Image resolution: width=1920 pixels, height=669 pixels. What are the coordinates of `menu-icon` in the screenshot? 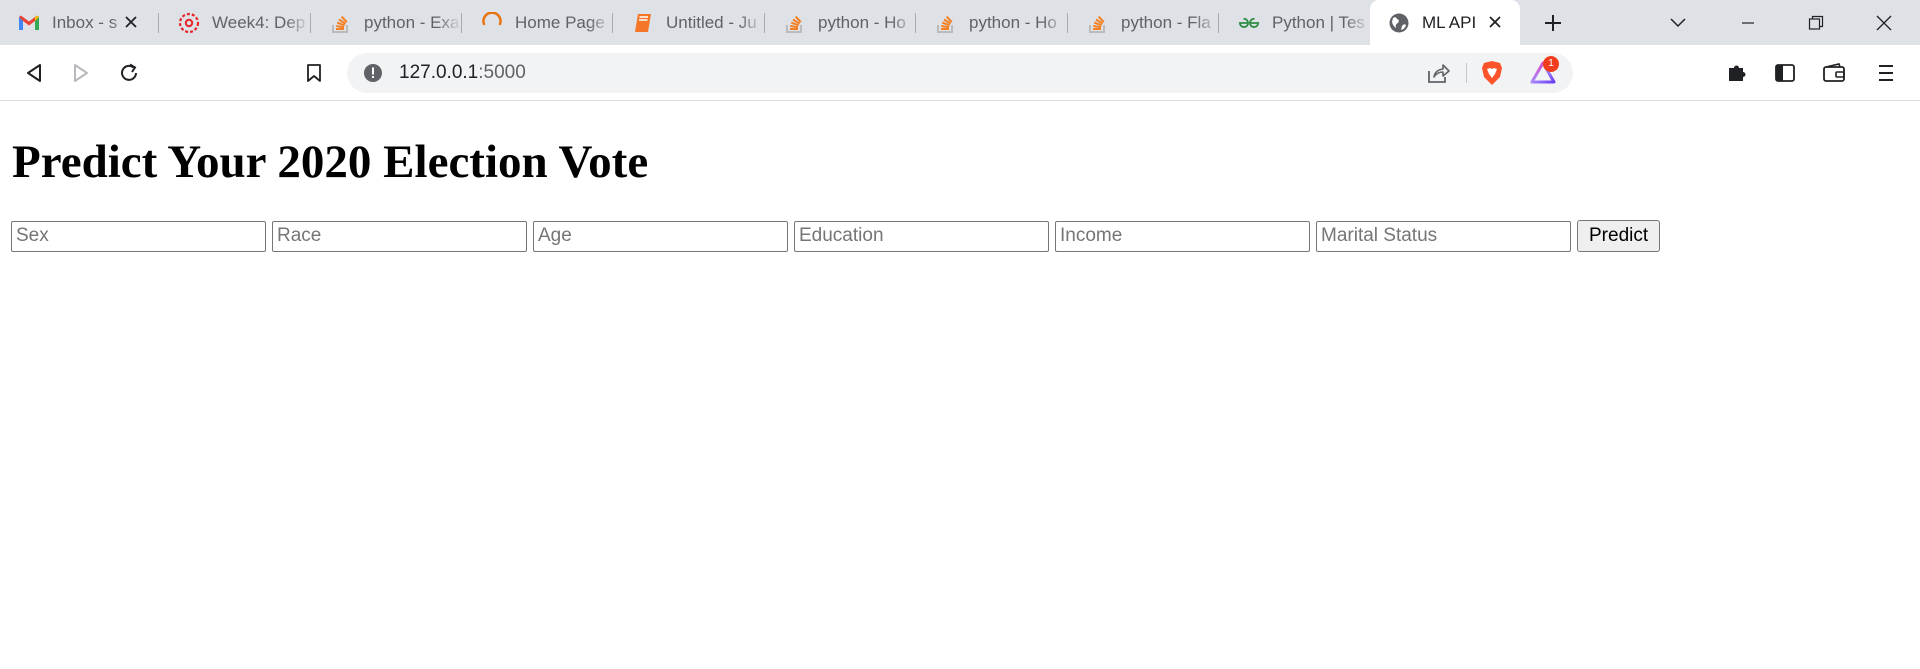 It's located at (1886, 73).